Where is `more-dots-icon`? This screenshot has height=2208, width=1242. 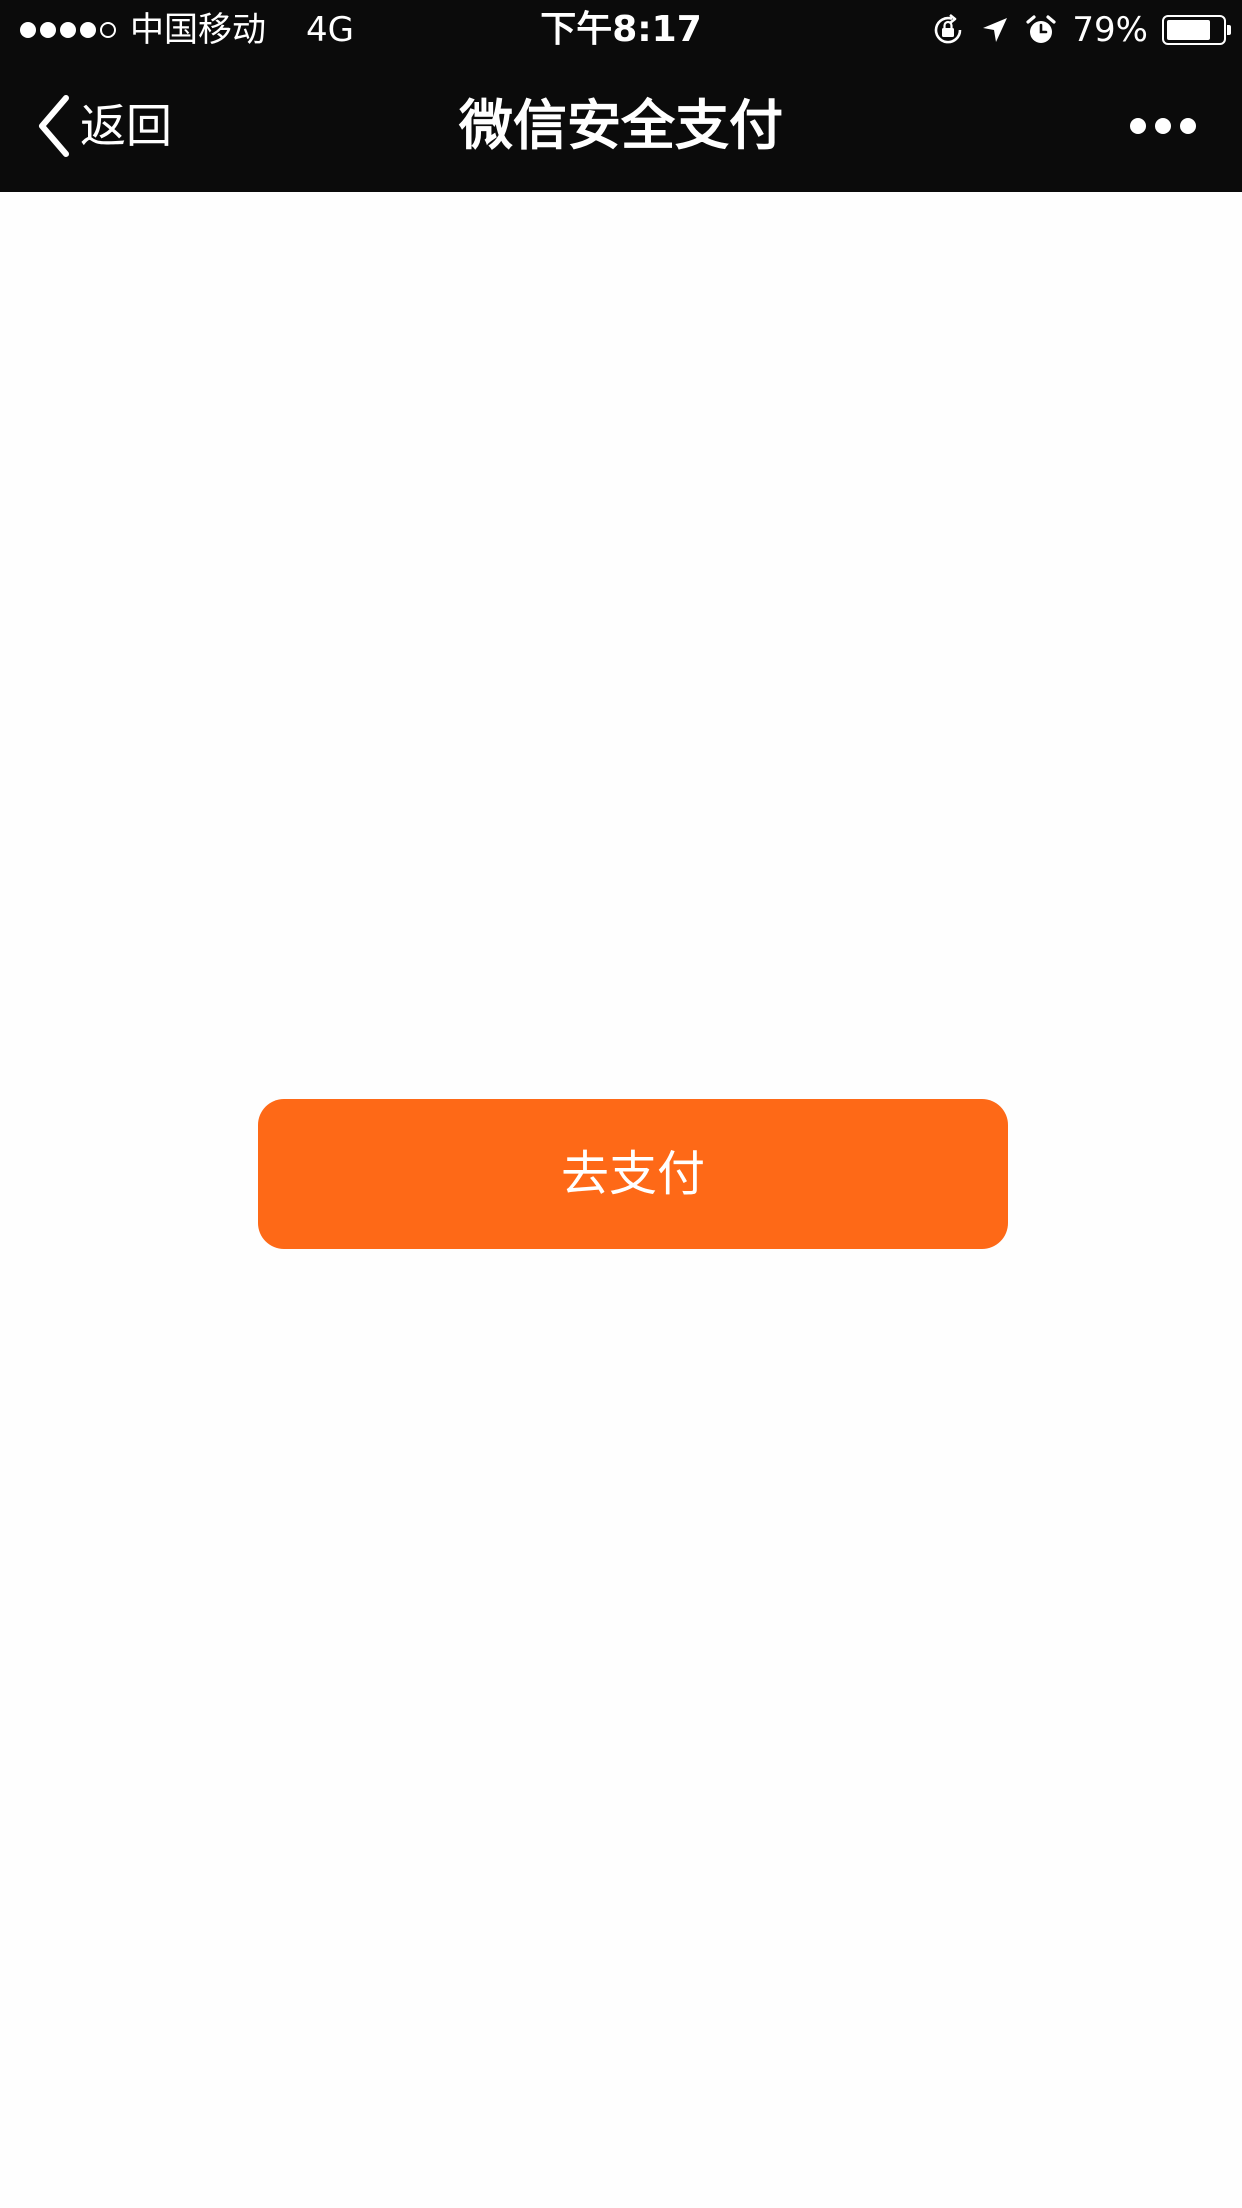
more-dots-icon is located at coordinates (1163, 126).